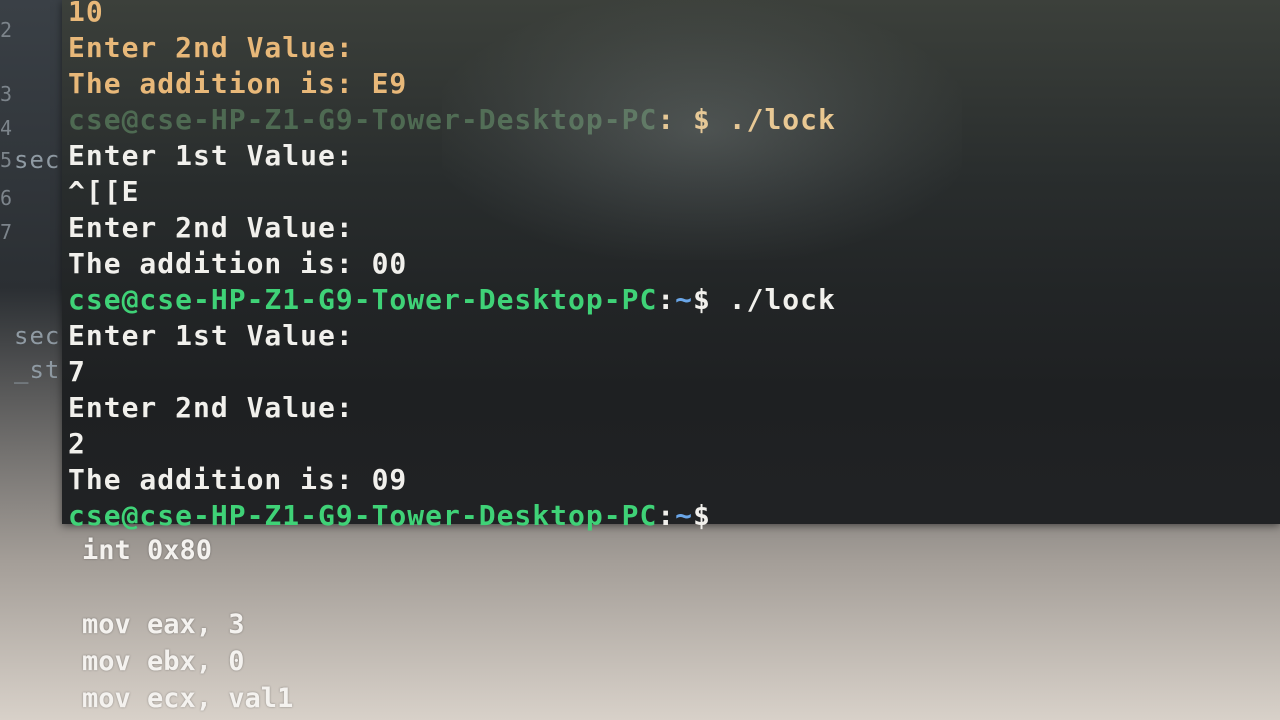 This screenshot has height=720, width=1280. I want to click on gutter-number: 2, so click(6, 30).